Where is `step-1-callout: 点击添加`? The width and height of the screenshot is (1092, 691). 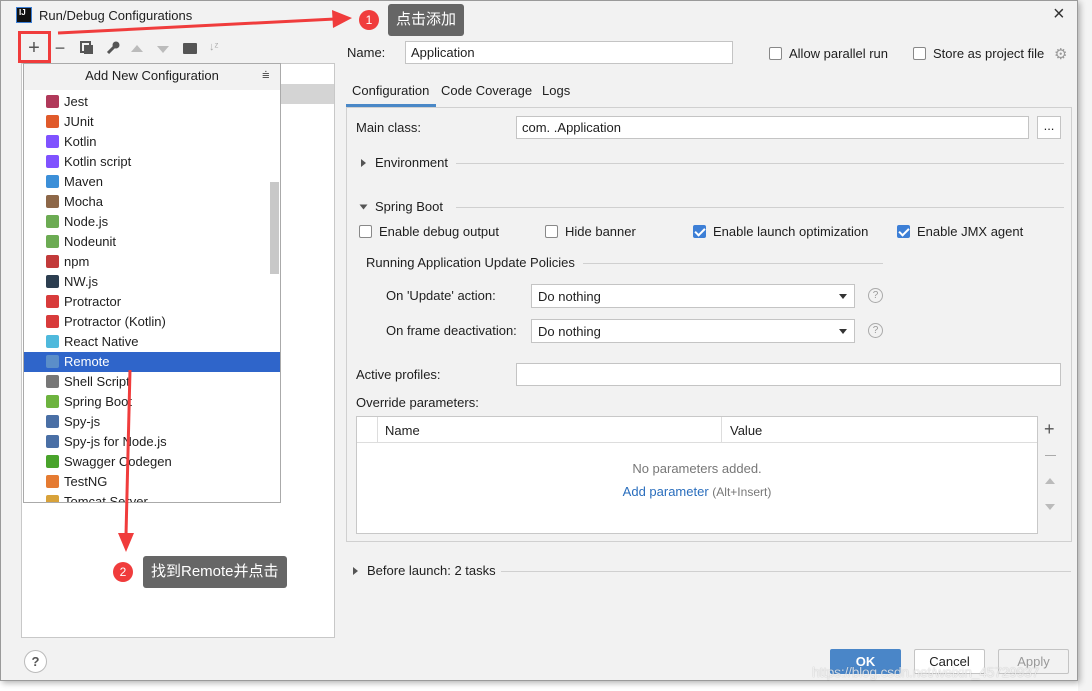 step-1-callout: 点击添加 is located at coordinates (426, 20).